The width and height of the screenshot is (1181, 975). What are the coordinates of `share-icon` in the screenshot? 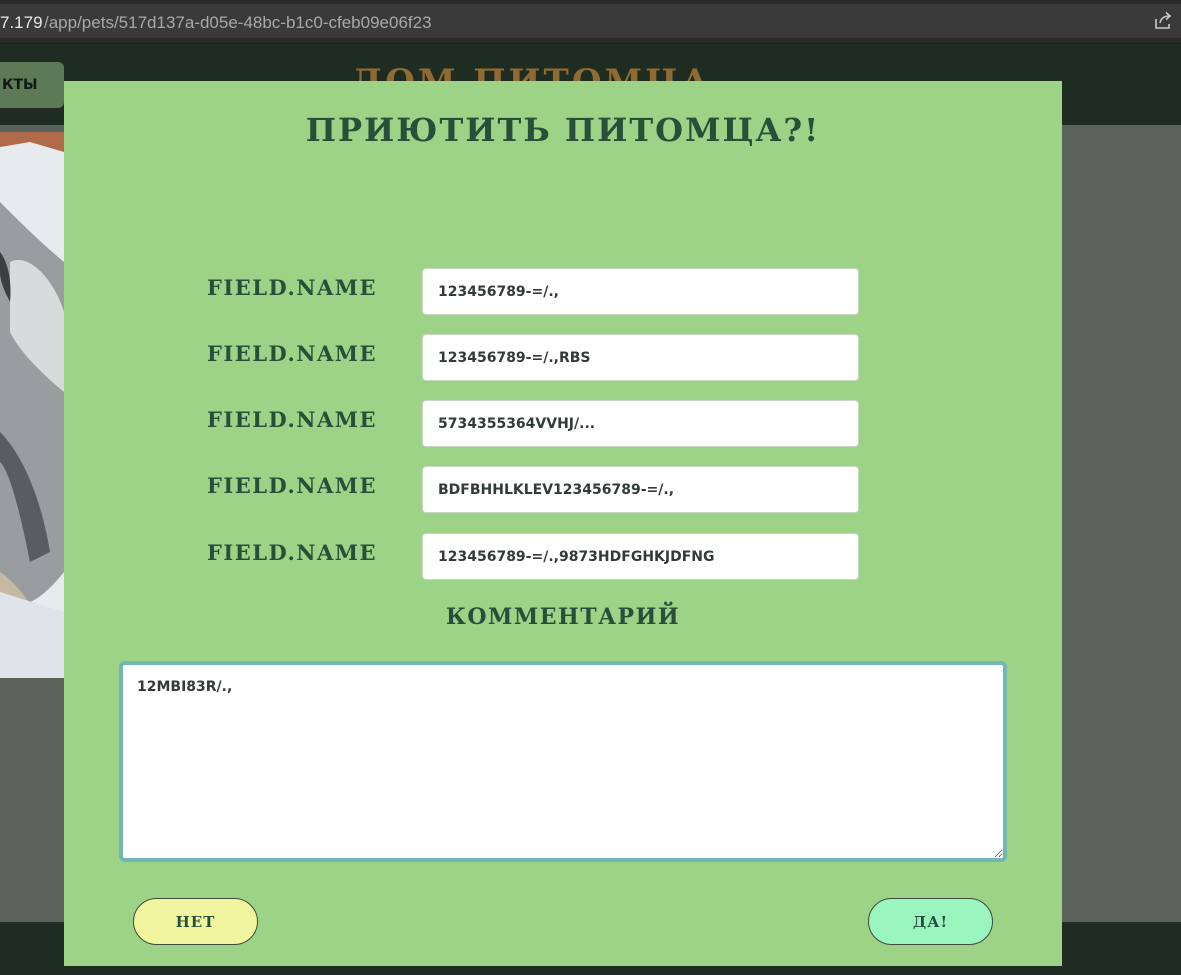 It's located at (1164, 22).